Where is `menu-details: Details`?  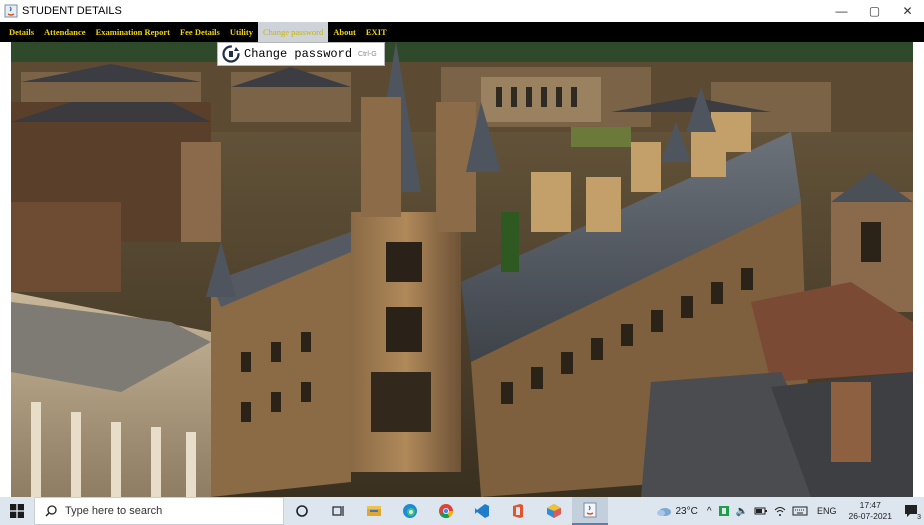 menu-details: Details is located at coordinates (21, 32).